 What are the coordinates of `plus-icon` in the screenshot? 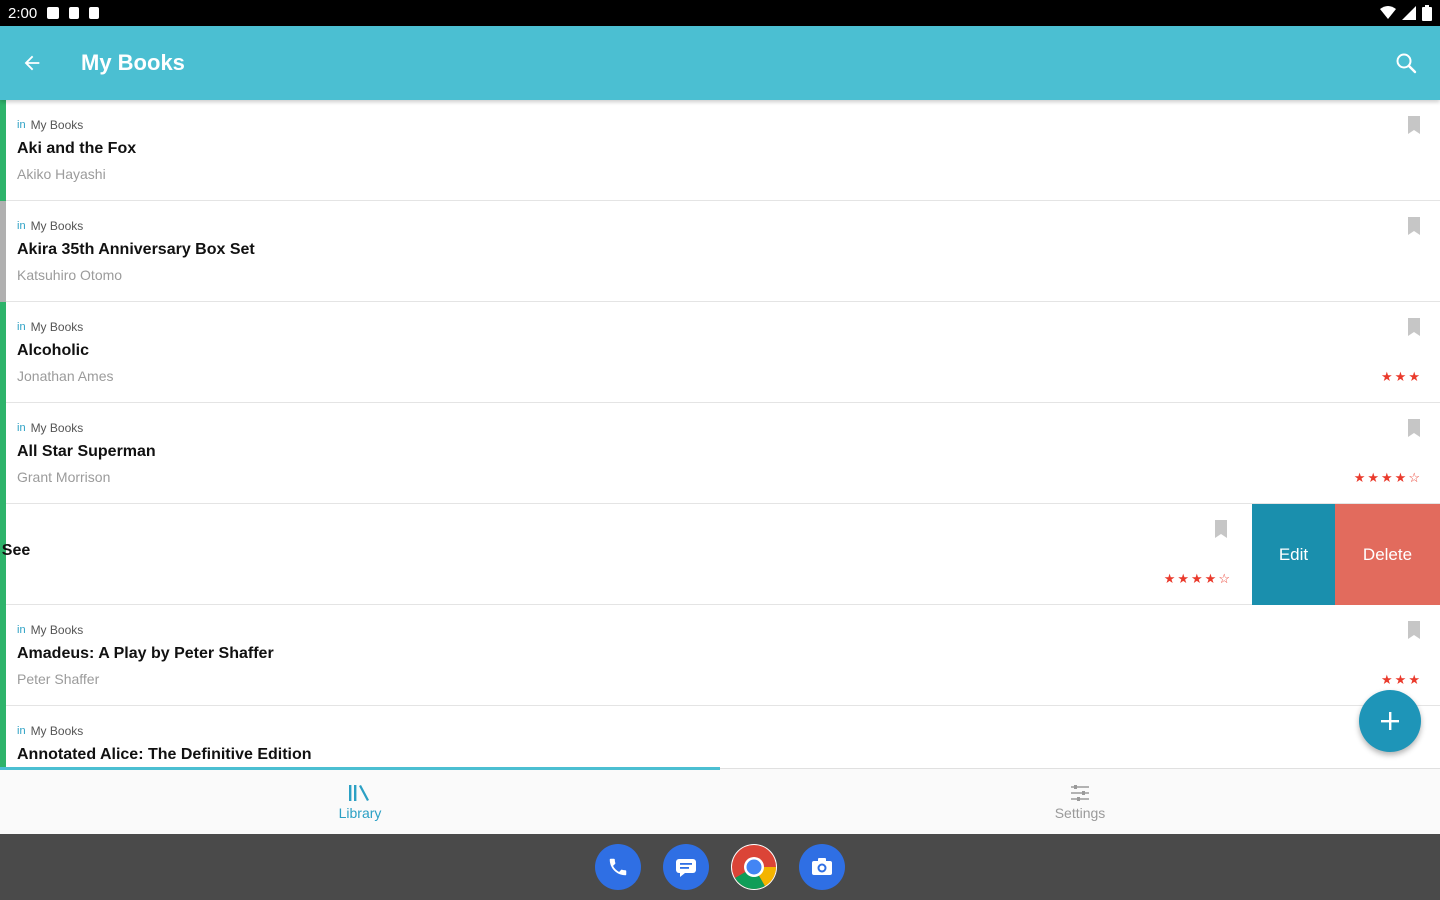 It's located at (1390, 721).